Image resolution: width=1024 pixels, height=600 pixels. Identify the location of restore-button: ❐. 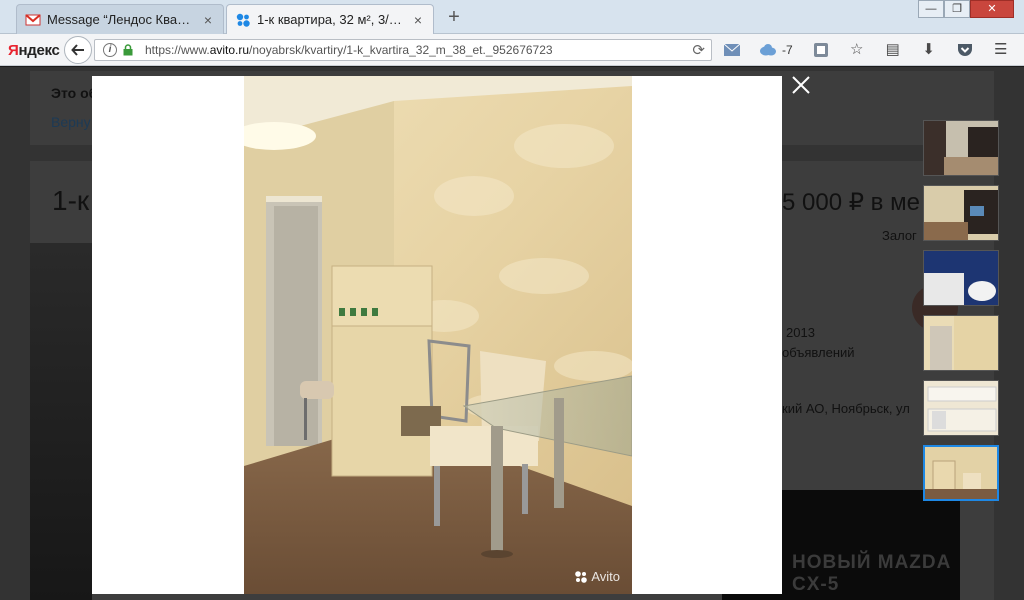
(957, 9).